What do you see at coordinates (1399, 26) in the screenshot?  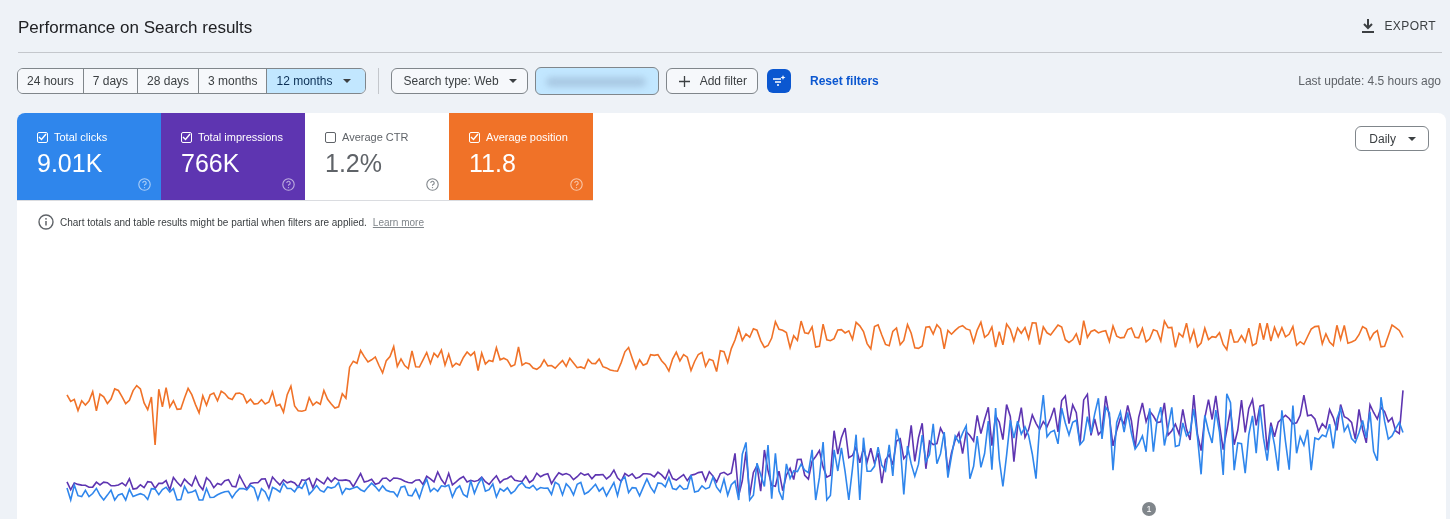 I see `export-button: EXPORT` at bounding box center [1399, 26].